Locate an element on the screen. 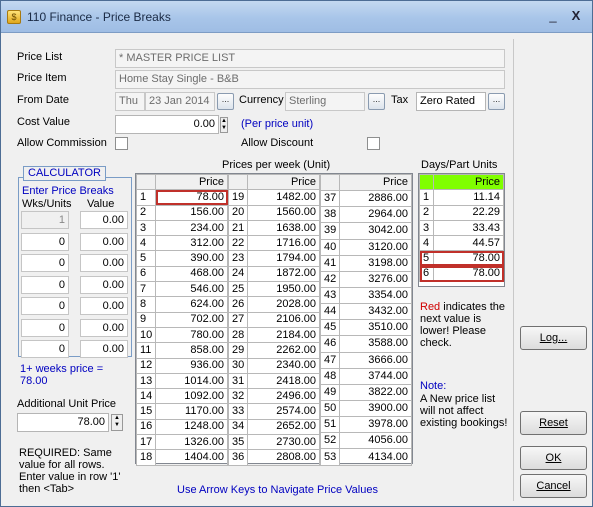 The height and width of the screenshot is (507, 593). calc-wks-input: 1 is located at coordinates (45, 220).